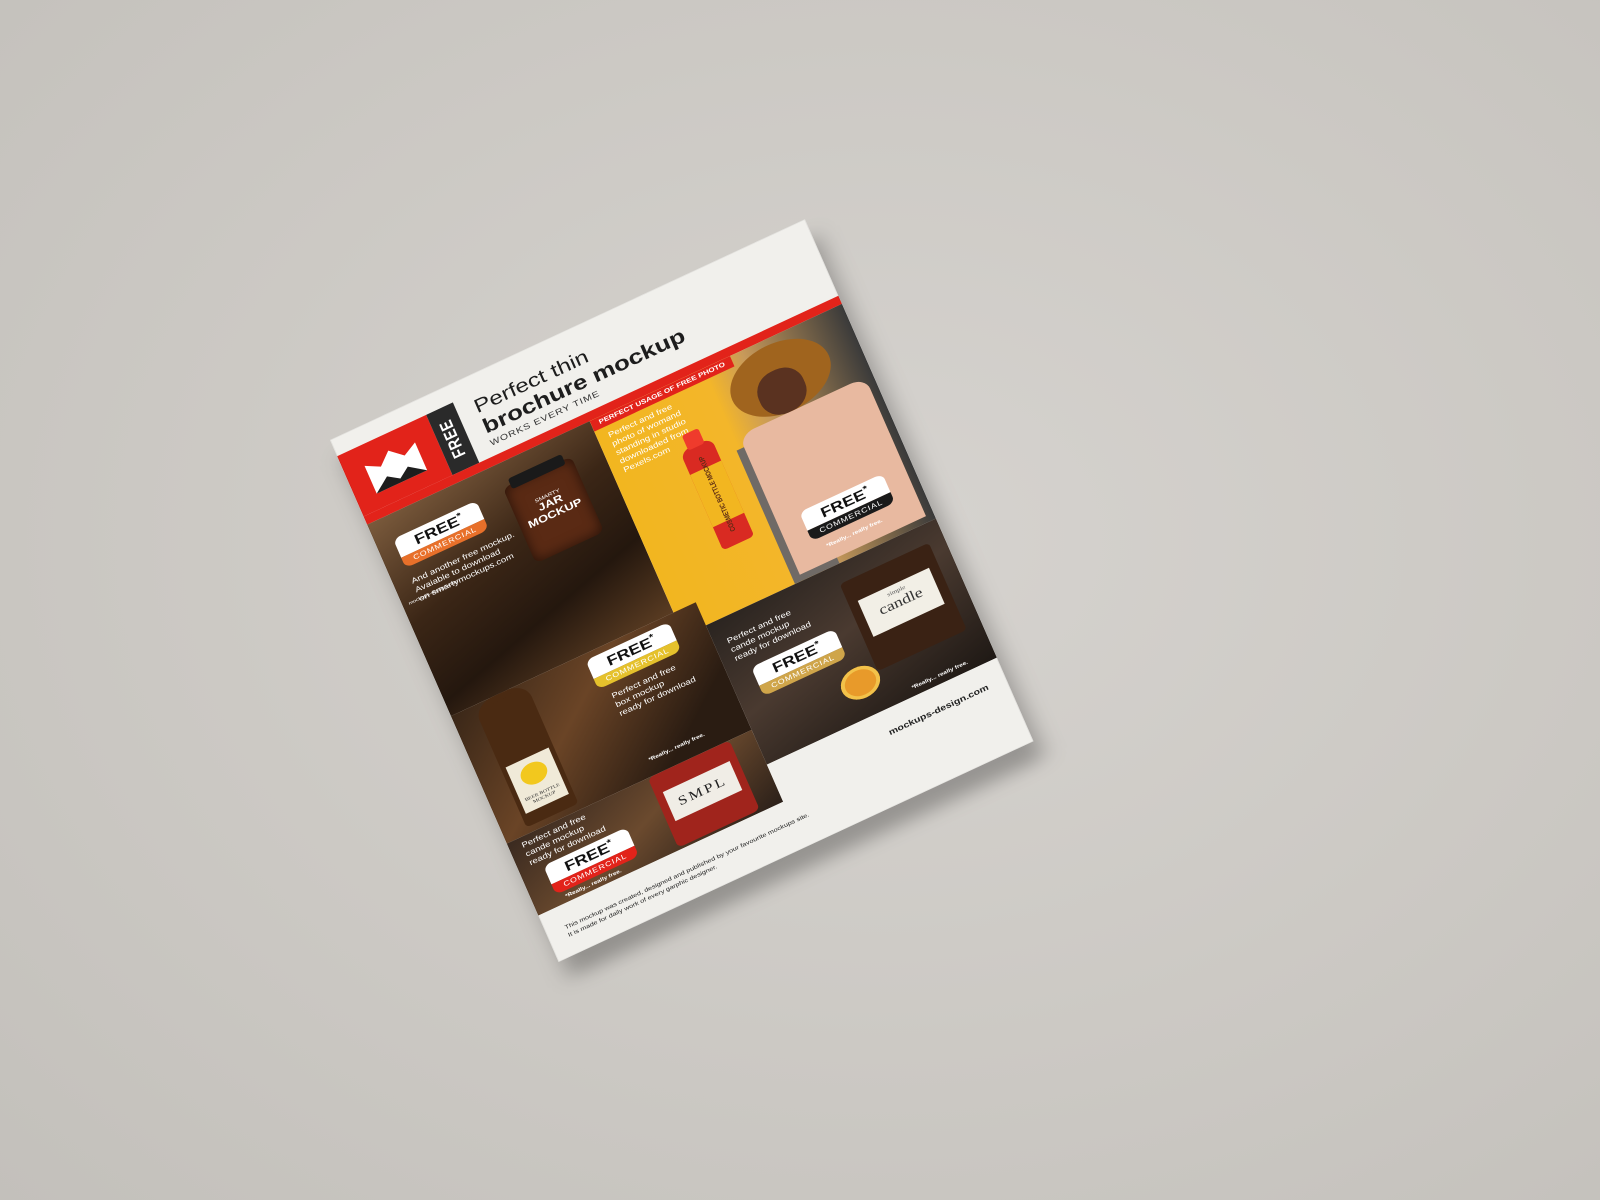  I want to click on smpl-label: SMPL, so click(702, 791).